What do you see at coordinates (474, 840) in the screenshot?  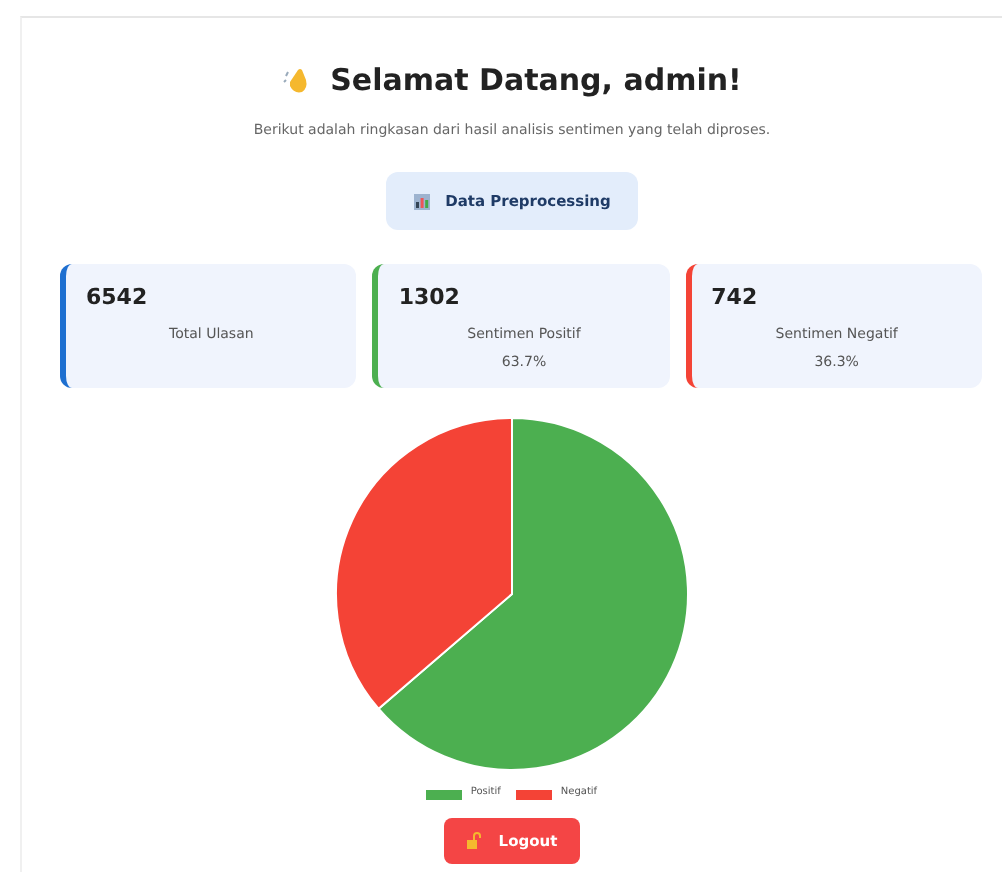 I see `unlocked-padlock-icon` at bounding box center [474, 840].